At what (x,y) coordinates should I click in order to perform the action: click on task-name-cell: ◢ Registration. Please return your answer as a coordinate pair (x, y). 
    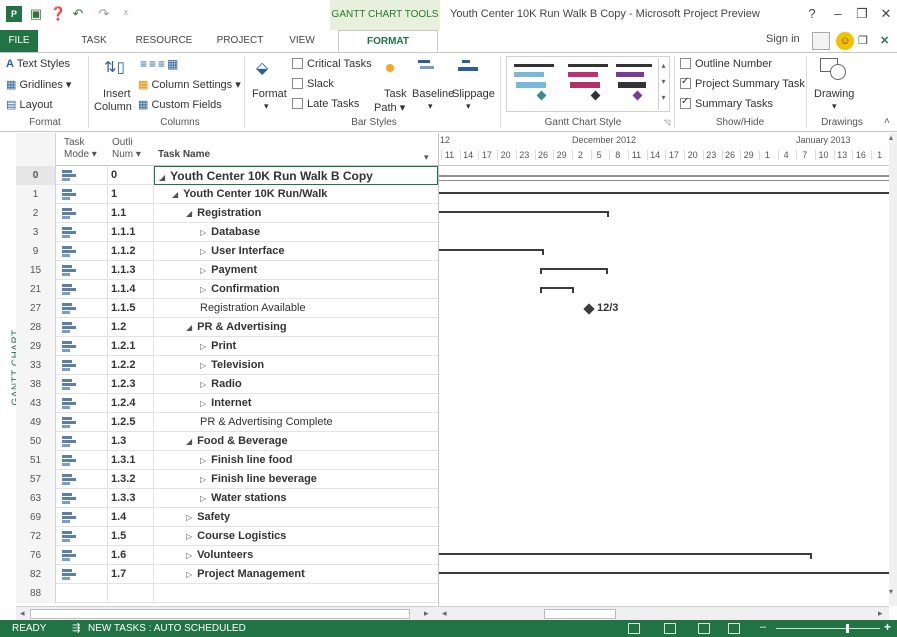
    Looking at the image, I should click on (296, 213).